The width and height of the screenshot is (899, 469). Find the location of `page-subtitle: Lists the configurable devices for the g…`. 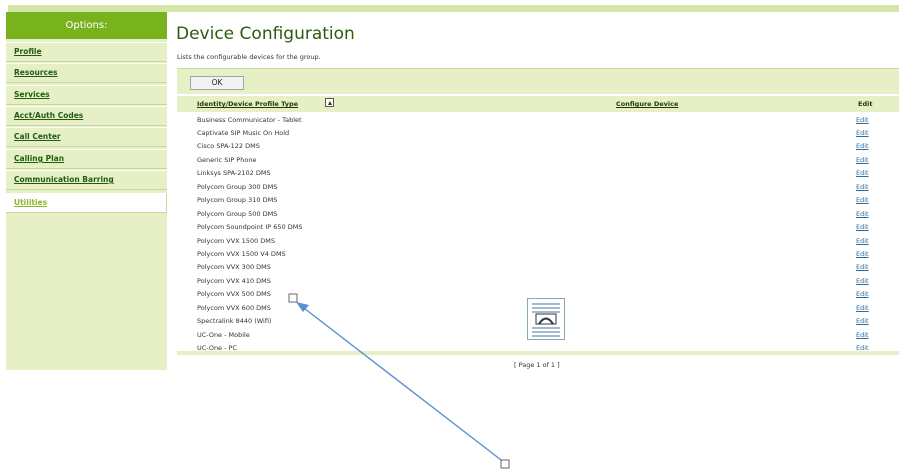

page-subtitle: Lists the configurable devices for the g… is located at coordinates (249, 57).